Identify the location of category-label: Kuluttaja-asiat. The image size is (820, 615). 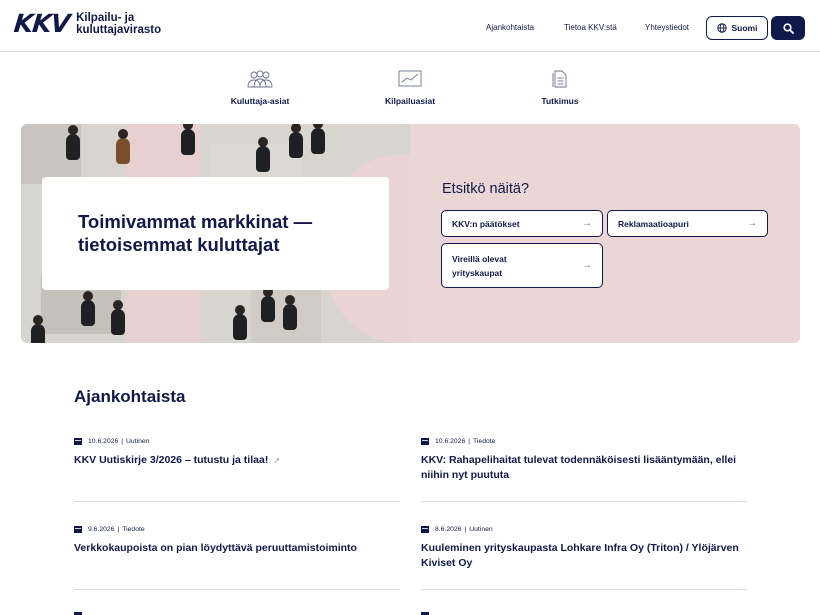
(260, 101).